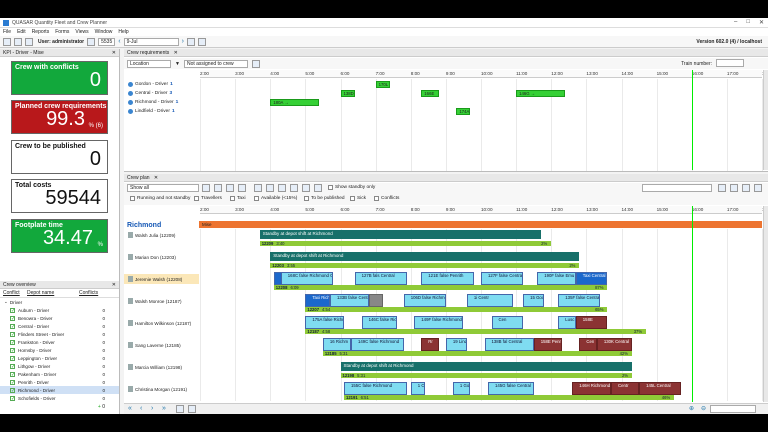 This screenshot has height=432, width=768. I want to click on shift-progress-bar: 12185 5:31 42%, so click(477, 353).